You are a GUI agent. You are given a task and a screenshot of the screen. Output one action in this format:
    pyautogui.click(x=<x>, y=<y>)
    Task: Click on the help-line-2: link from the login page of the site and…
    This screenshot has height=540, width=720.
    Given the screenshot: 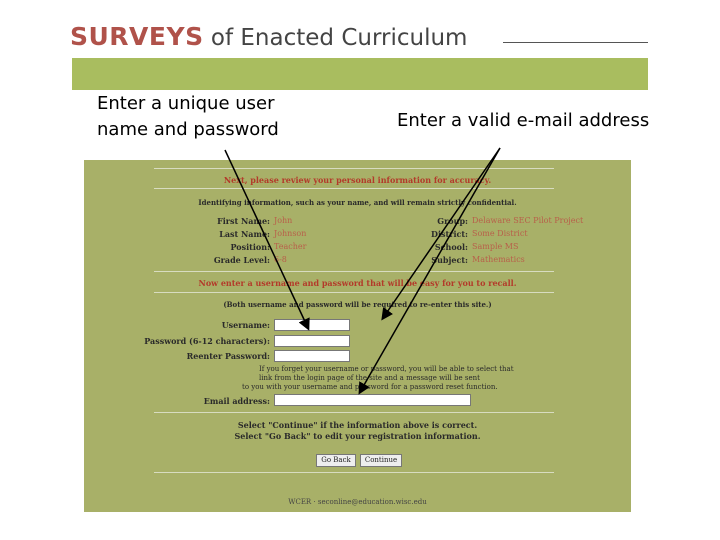 What is the action you would take?
    pyautogui.click(x=369, y=378)
    